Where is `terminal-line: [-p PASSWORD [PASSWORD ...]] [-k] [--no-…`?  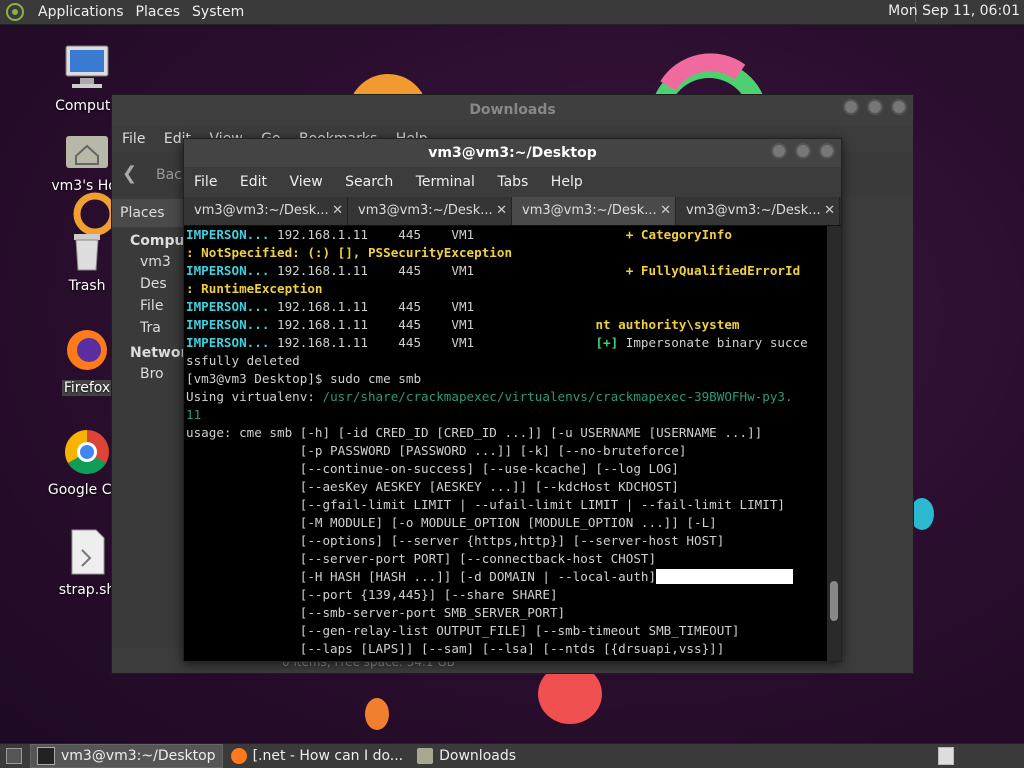
terminal-line: [-p PASSWORD [PASSWORD ...]] [-k] [--no-… is located at coordinates (506, 451).